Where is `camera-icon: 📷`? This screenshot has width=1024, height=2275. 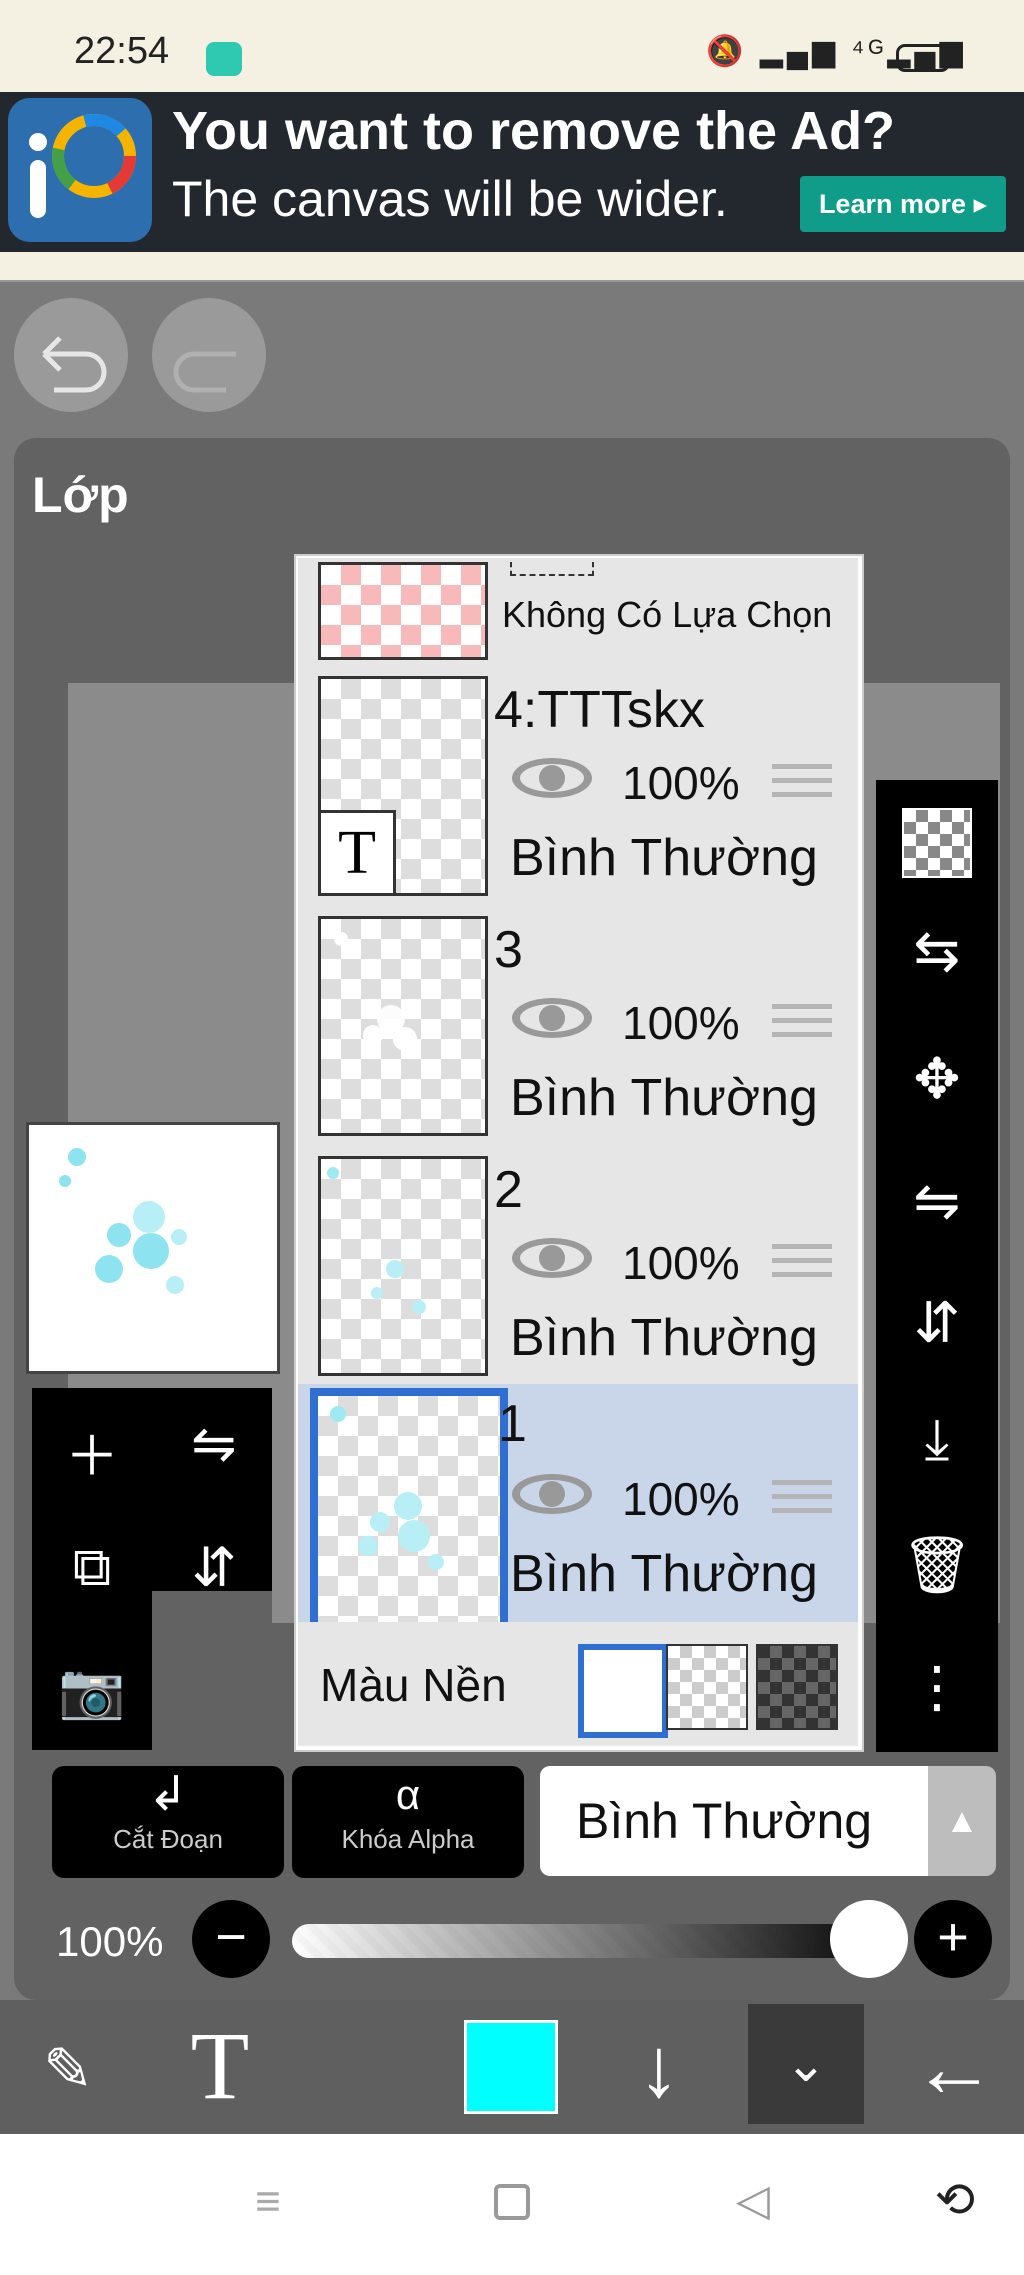 camera-icon: 📷 is located at coordinates (92, 1691).